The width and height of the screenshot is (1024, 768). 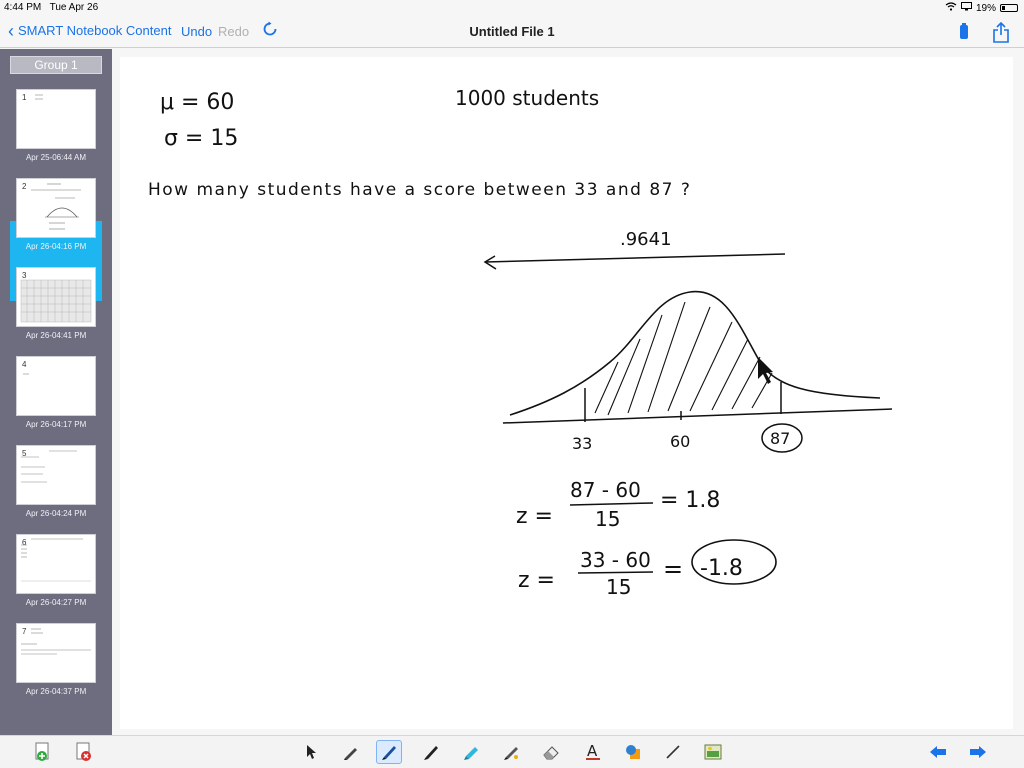 I want to click on sigma-note: σ = 15, so click(x=201, y=138).